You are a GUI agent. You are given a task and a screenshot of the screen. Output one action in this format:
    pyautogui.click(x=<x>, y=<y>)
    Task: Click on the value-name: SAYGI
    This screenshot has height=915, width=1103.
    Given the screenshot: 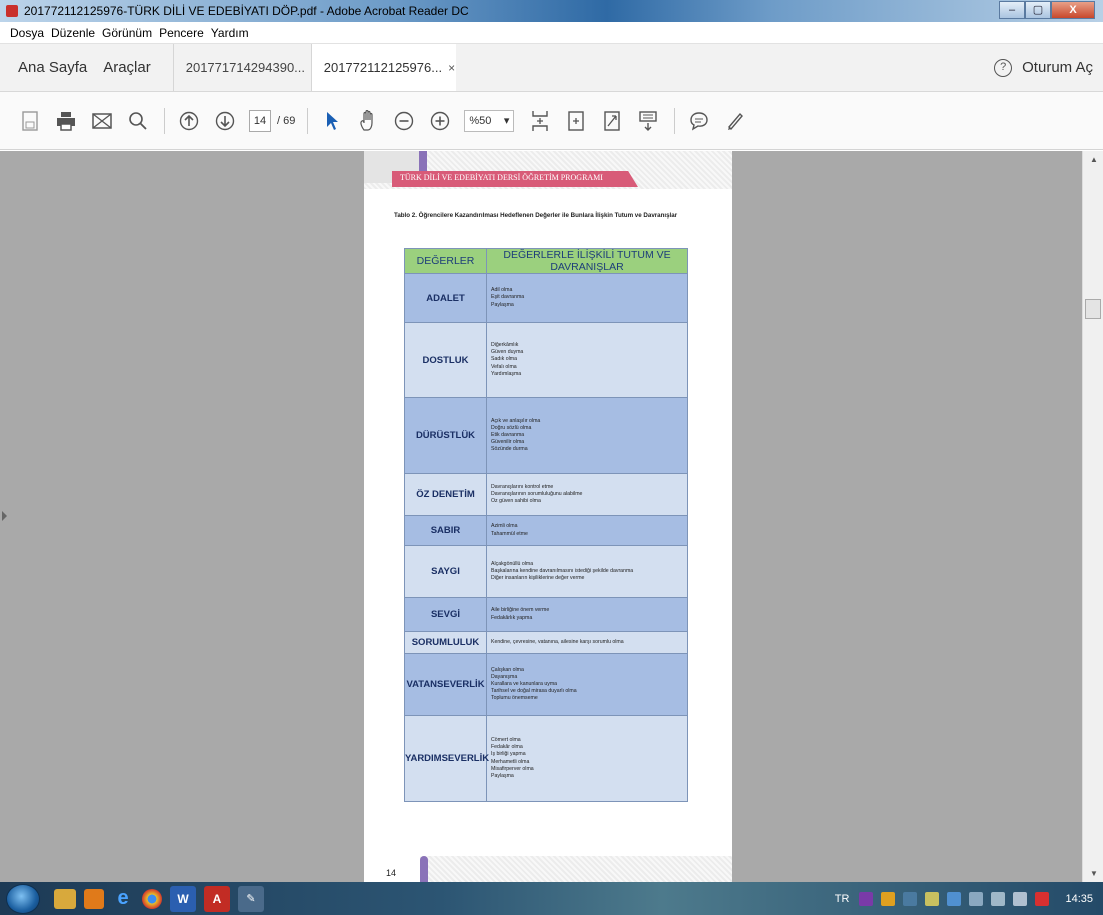 What is the action you would take?
    pyautogui.click(x=445, y=571)
    